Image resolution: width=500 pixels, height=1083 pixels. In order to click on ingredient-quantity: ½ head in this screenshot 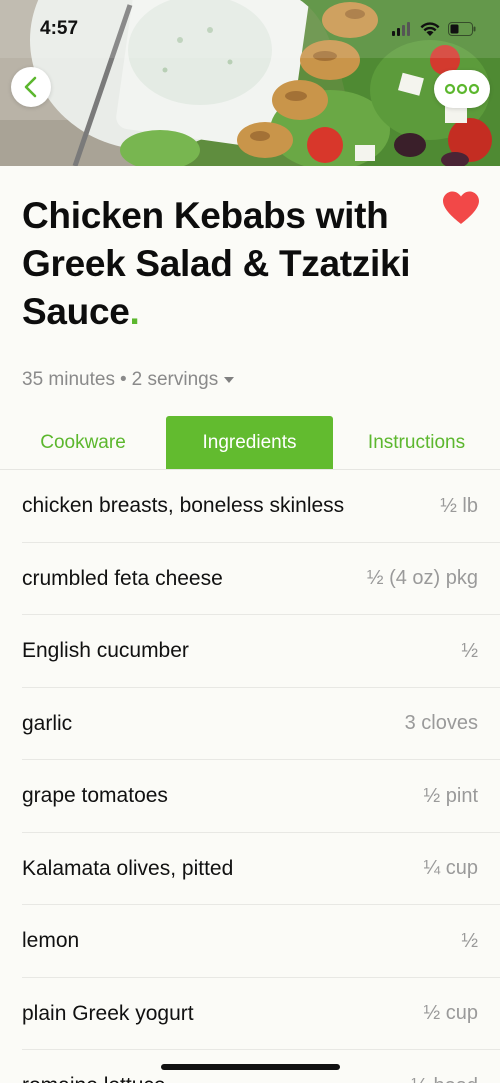, I will do `click(444, 1079)`.